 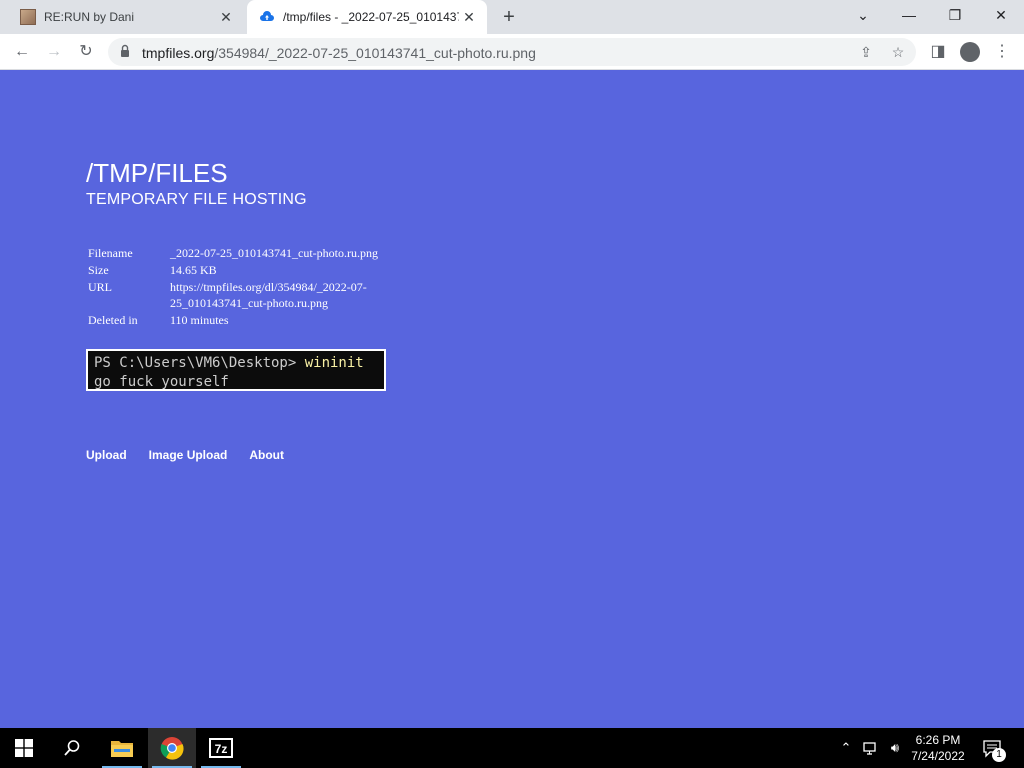 I want to click on info-row: Size 14.65 KB, so click(x=234, y=270).